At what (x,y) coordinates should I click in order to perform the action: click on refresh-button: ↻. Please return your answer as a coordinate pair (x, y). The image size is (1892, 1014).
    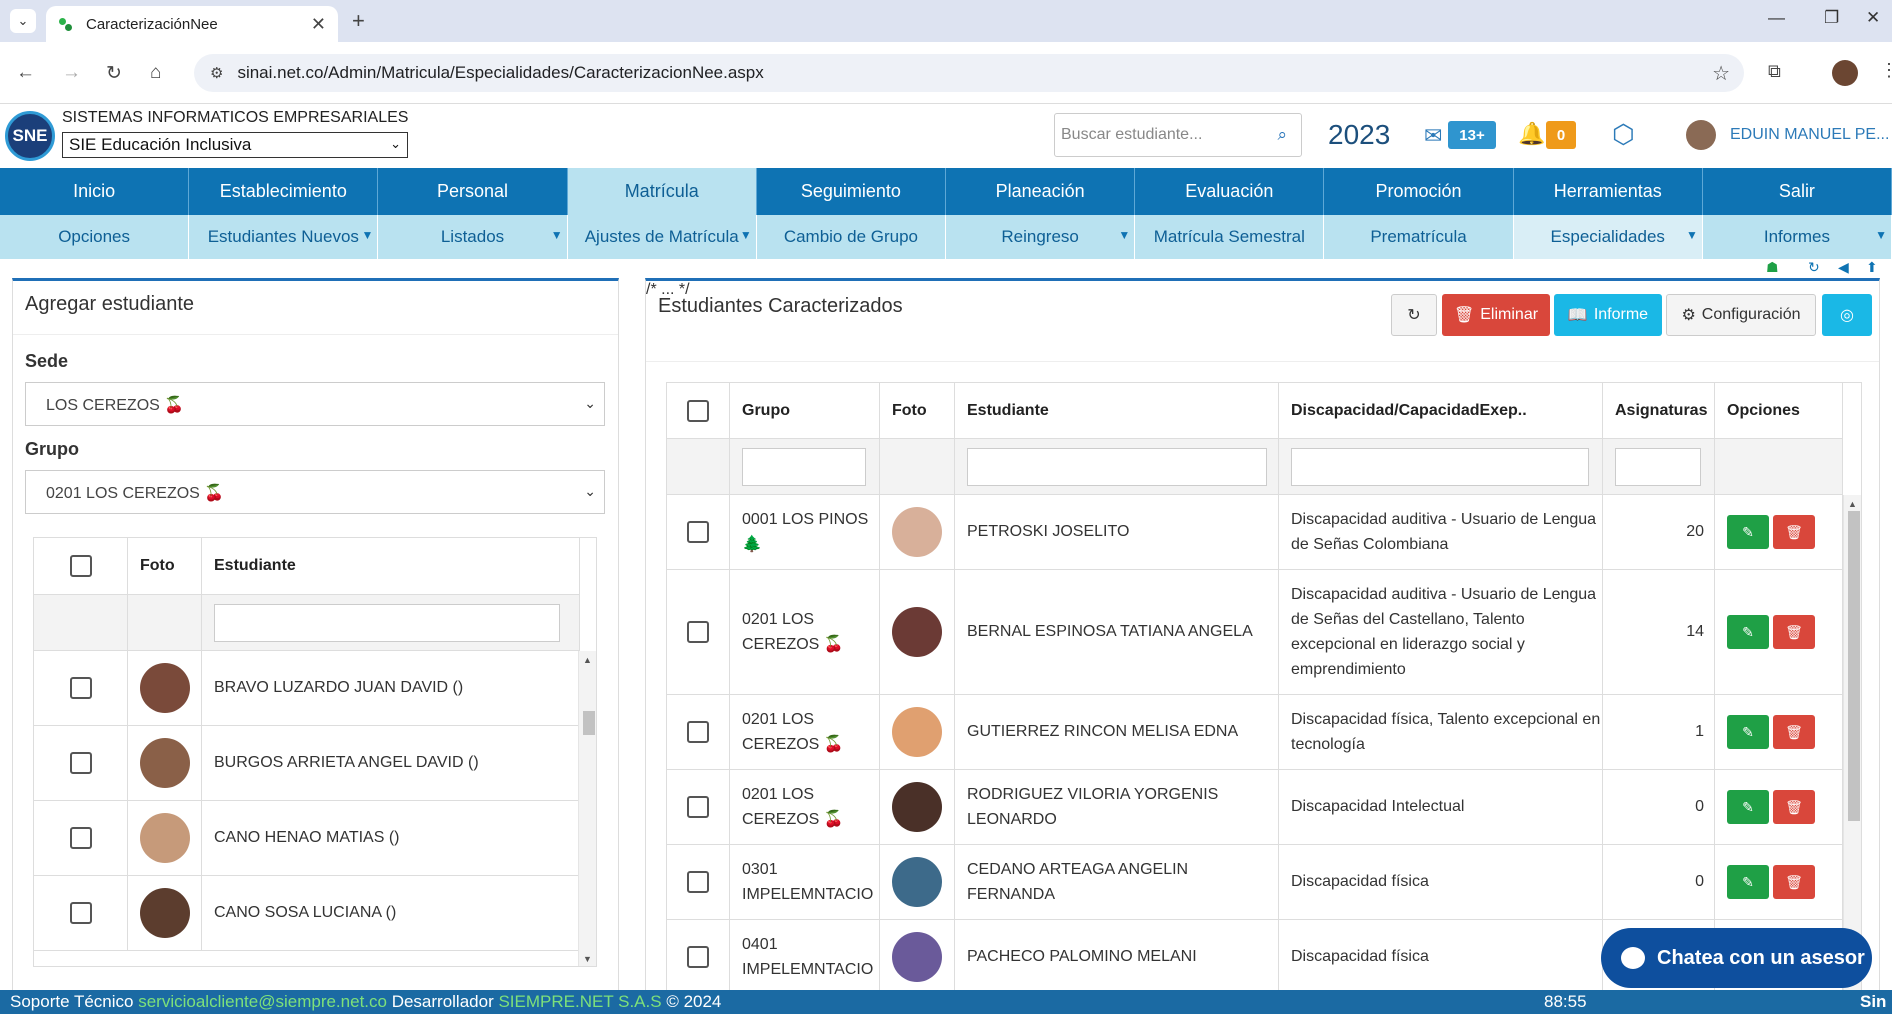
    Looking at the image, I should click on (1414, 315).